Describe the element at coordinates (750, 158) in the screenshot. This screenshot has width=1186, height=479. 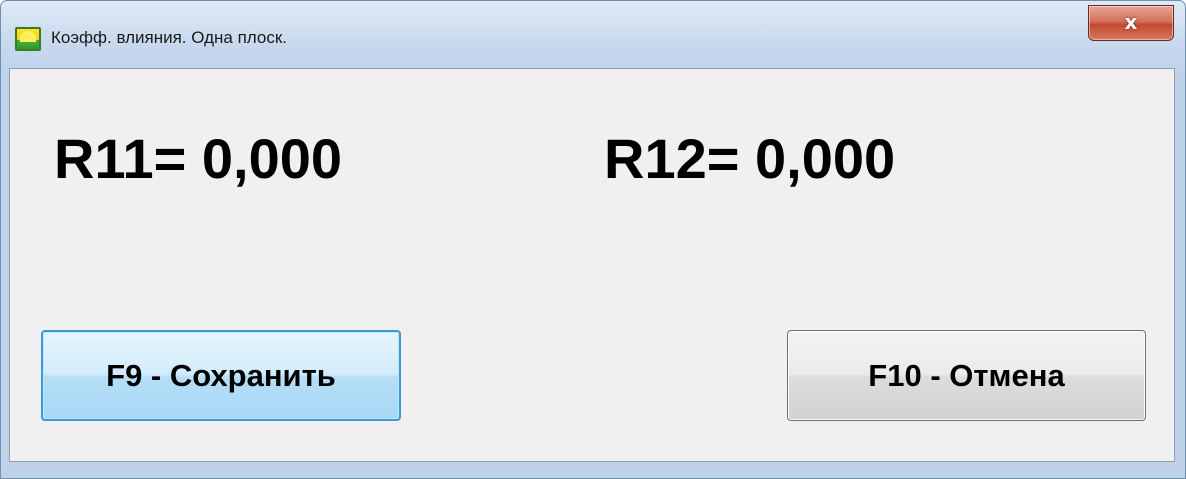
I see `r12-value: R12= 0,000` at that location.